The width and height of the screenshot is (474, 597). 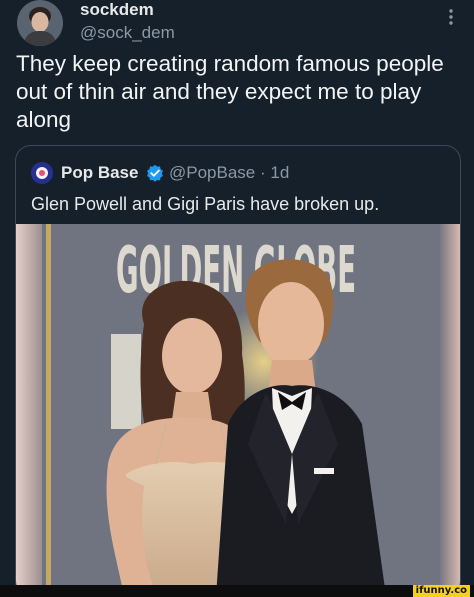 What do you see at coordinates (127, 33) in the screenshot?
I see `author-handle: @sock_dem` at bounding box center [127, 33].